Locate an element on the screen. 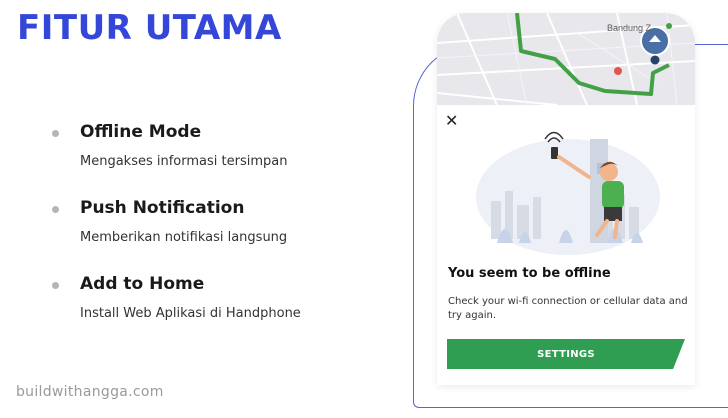 This screenshot has width=728, height=418. feature-description: Memberikan notifikasi langsung is located at coordinates (184, 237).